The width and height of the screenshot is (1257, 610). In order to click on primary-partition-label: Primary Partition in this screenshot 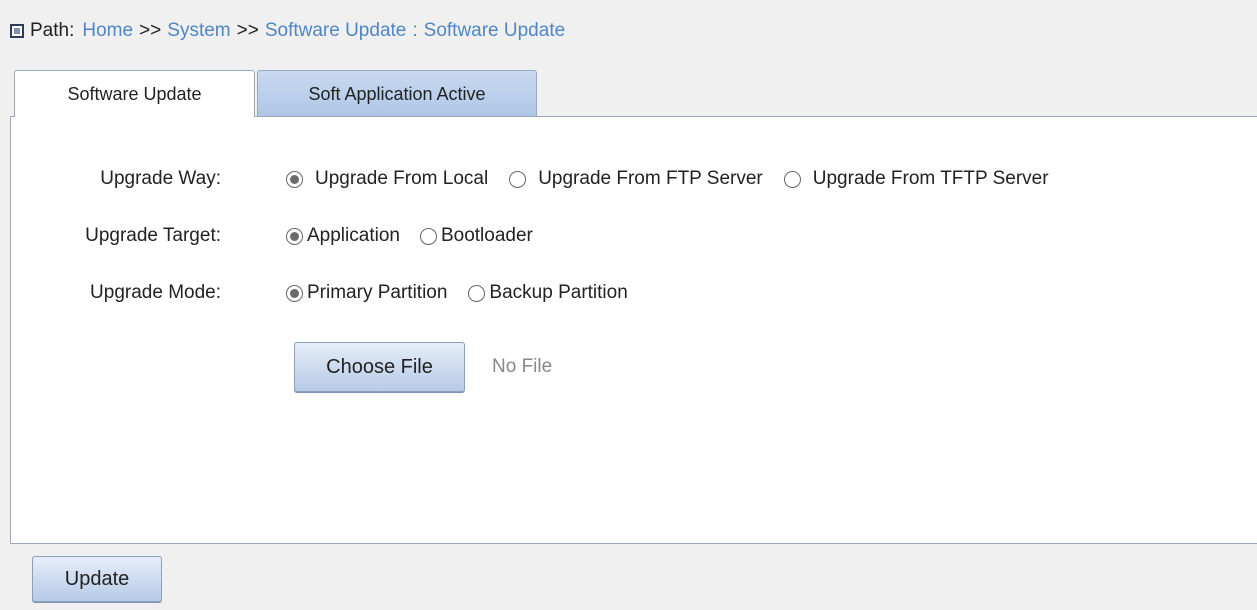, I will do `click(377, 292)`.